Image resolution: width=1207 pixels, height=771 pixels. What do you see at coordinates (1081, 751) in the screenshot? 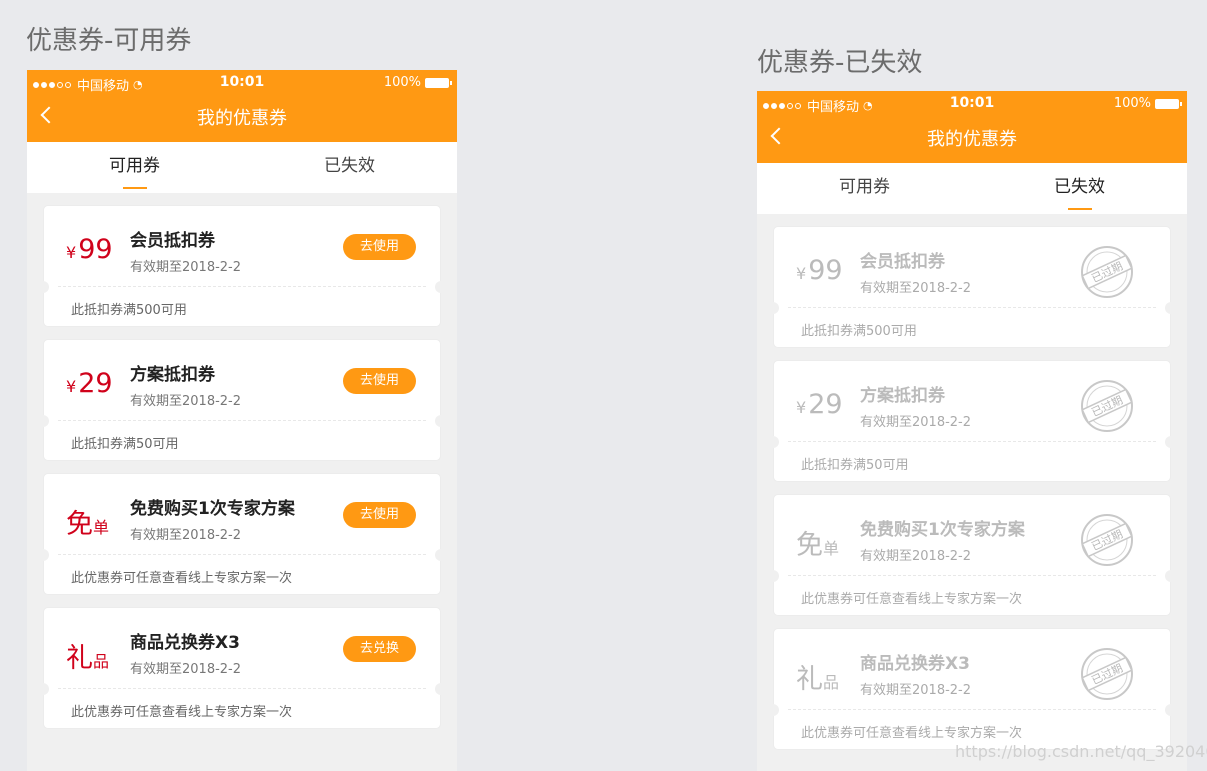
I see `watermark: https://blog.csdn.net/qq_39204060` at bounding box center [1081, 751].